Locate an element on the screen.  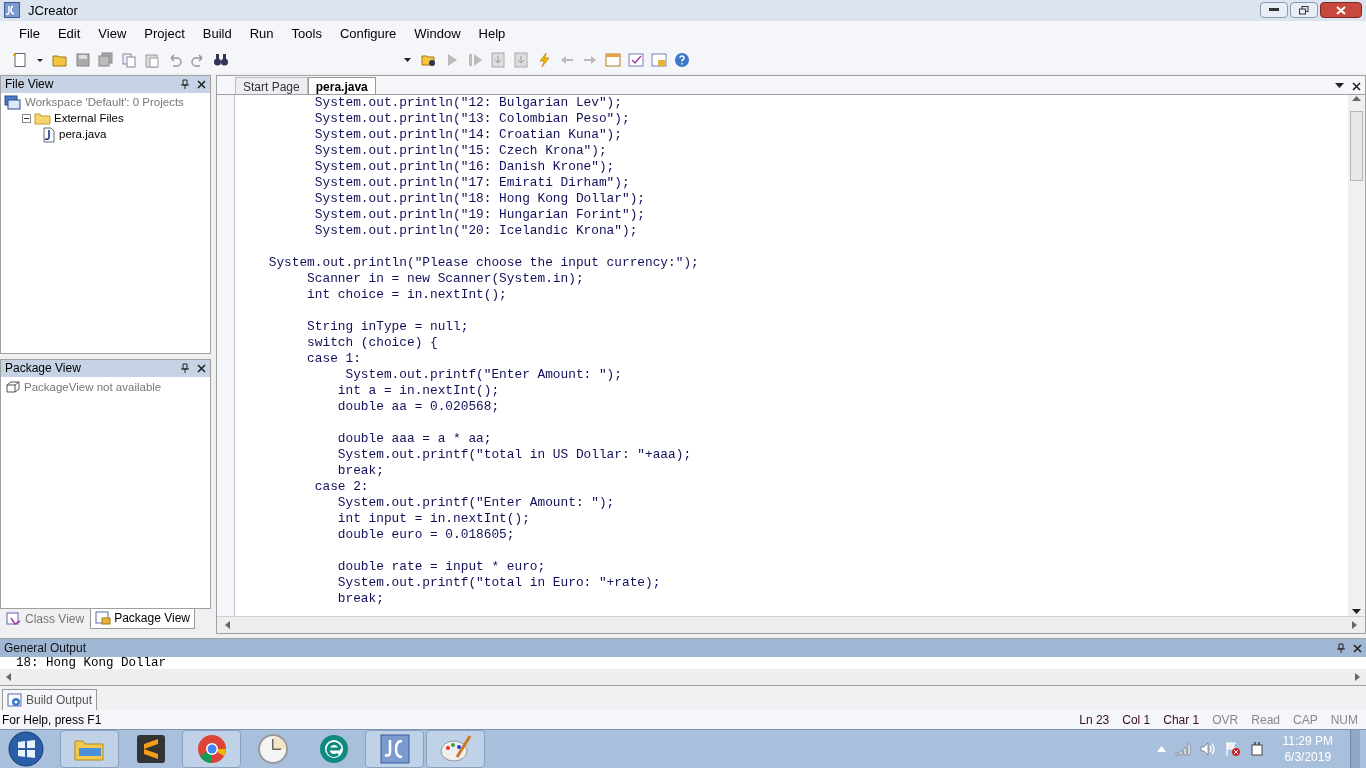
menu-item: File is located at coordinates (29, 33).